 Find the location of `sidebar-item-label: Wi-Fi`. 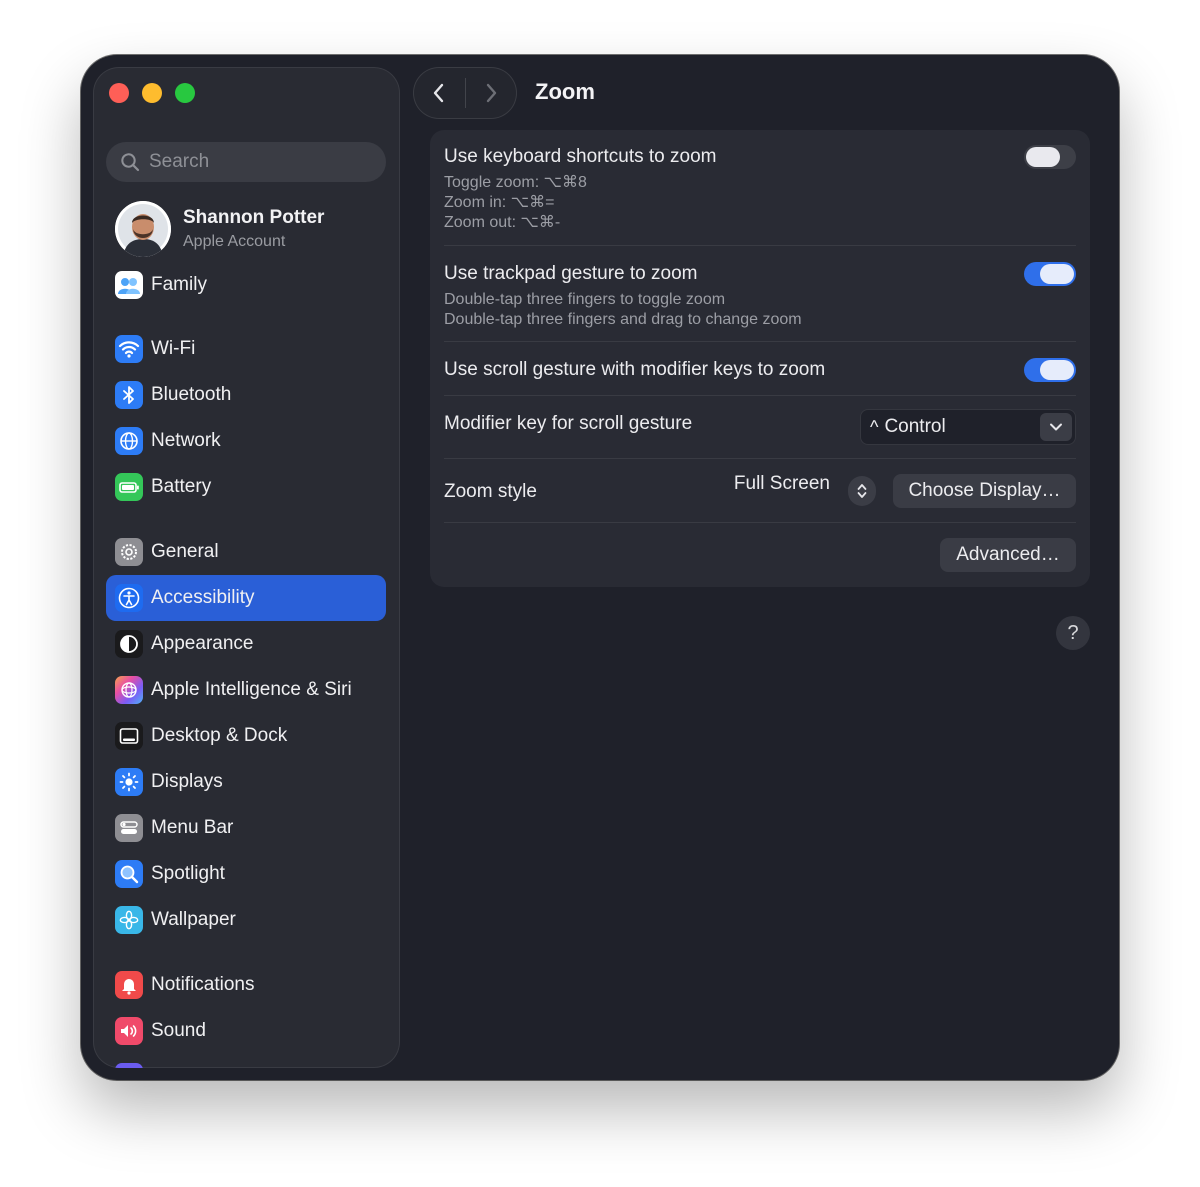

sidebar-item-label: Wi-Fi is located at coordinates (173, 348).